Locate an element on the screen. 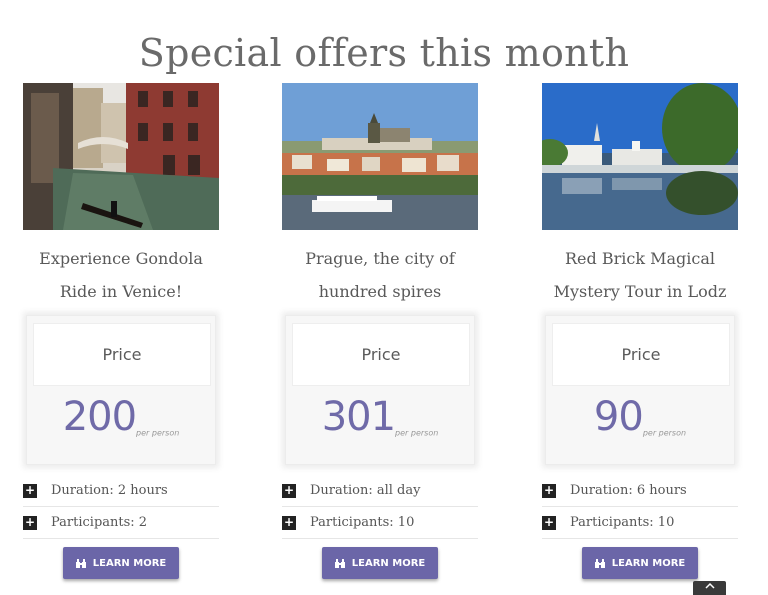  duration-text: Duration: 6 hours is located at coordinates (628, 490).